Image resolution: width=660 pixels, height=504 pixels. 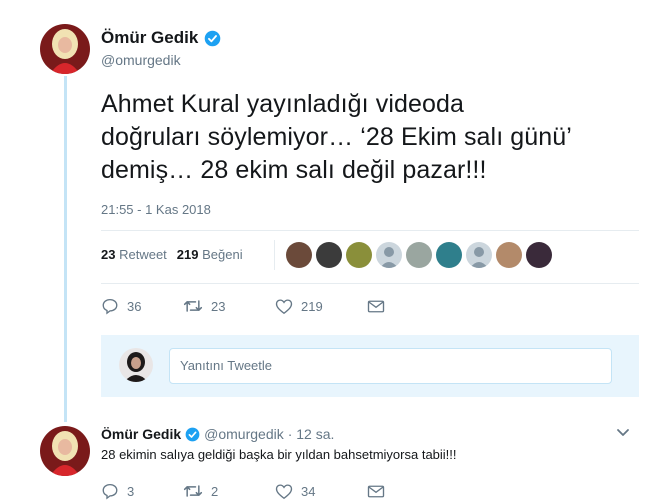 What do you see at coordinates (65, 49) in the screenshot?
I see `author-avatar` at bounding box center [65, 49].